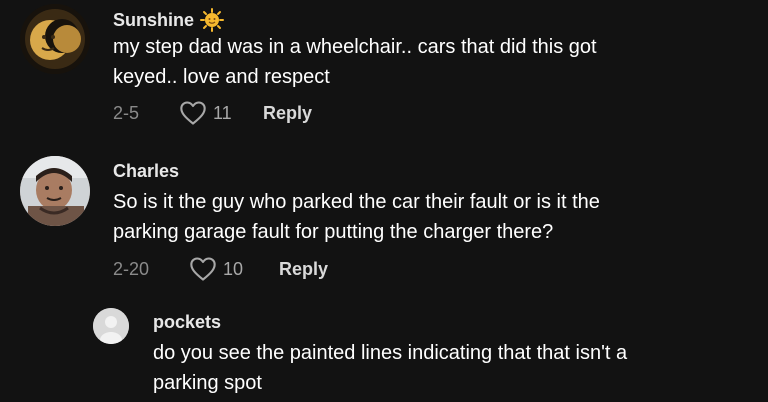 The height and width of the screenshot is (402, 768). What do you see at coordinates (154, 19) in the screenshot?
I see `username-text: Sunshine` at bounding box center [154, 19].